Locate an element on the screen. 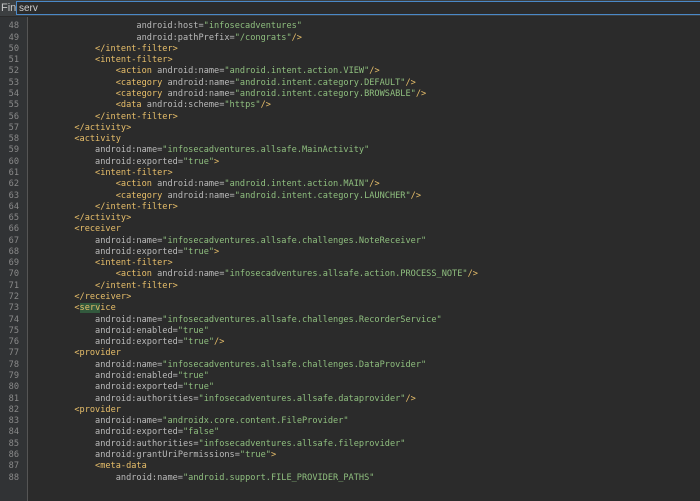 The image size is (700, 501). code-line: 73 <service is located at coordinates (350, 308).